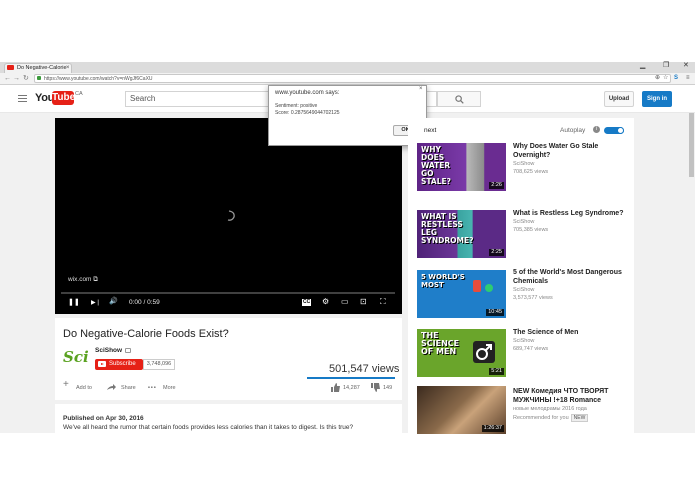  I want to click on dialog-sentiment: Sentiment: positive, so click(296, 106).